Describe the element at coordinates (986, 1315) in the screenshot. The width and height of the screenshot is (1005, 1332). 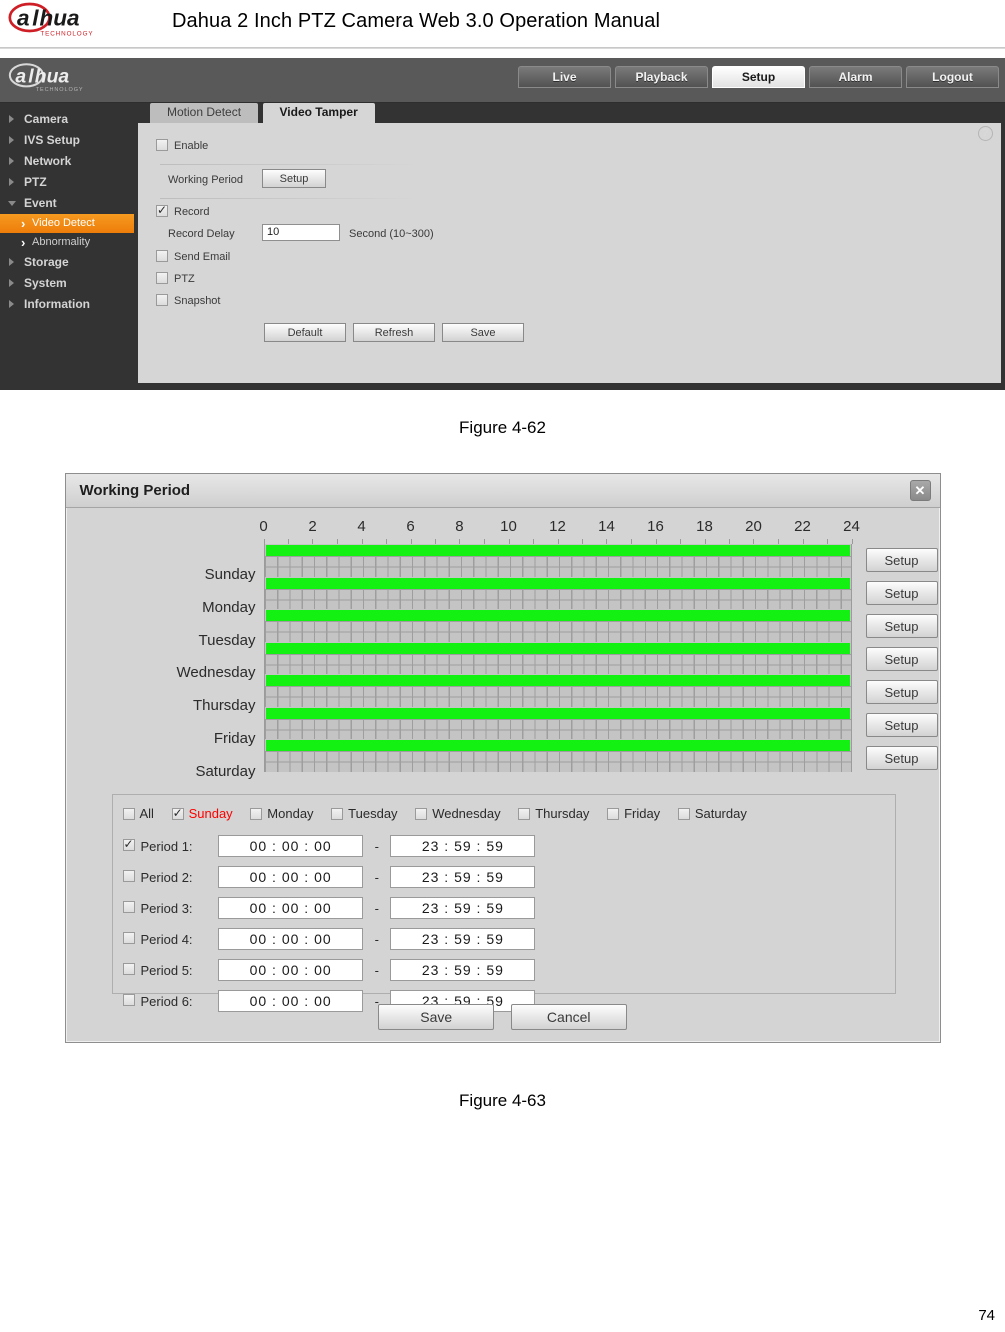
I see `page-number: 74` at that location.